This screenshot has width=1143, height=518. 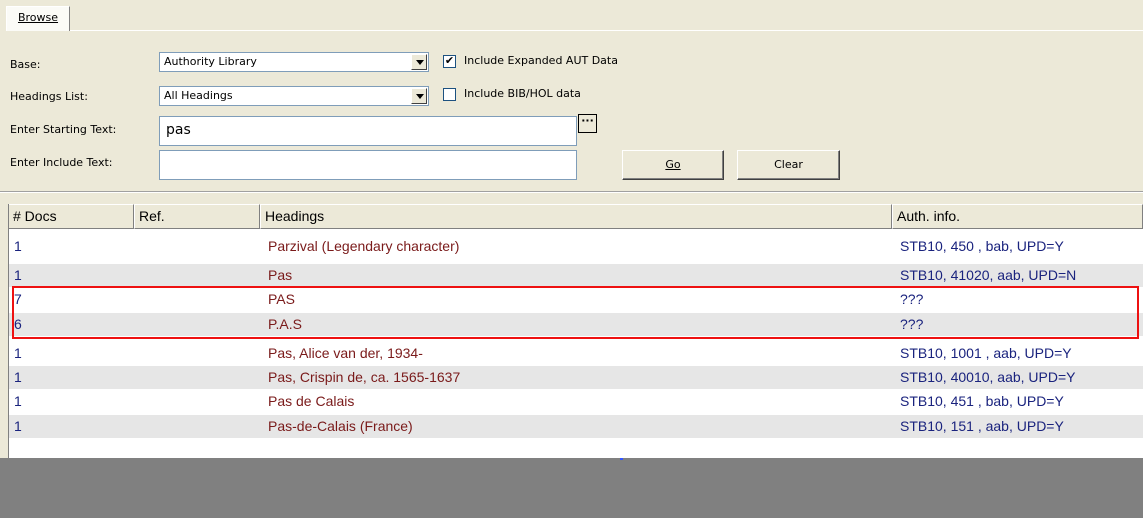 What do you see at coordinates (988, 377) in the screenshot?
I see `auth-info-cell: STB10, 40010, aab, UPD=Y` at bounding box center [988, 377].